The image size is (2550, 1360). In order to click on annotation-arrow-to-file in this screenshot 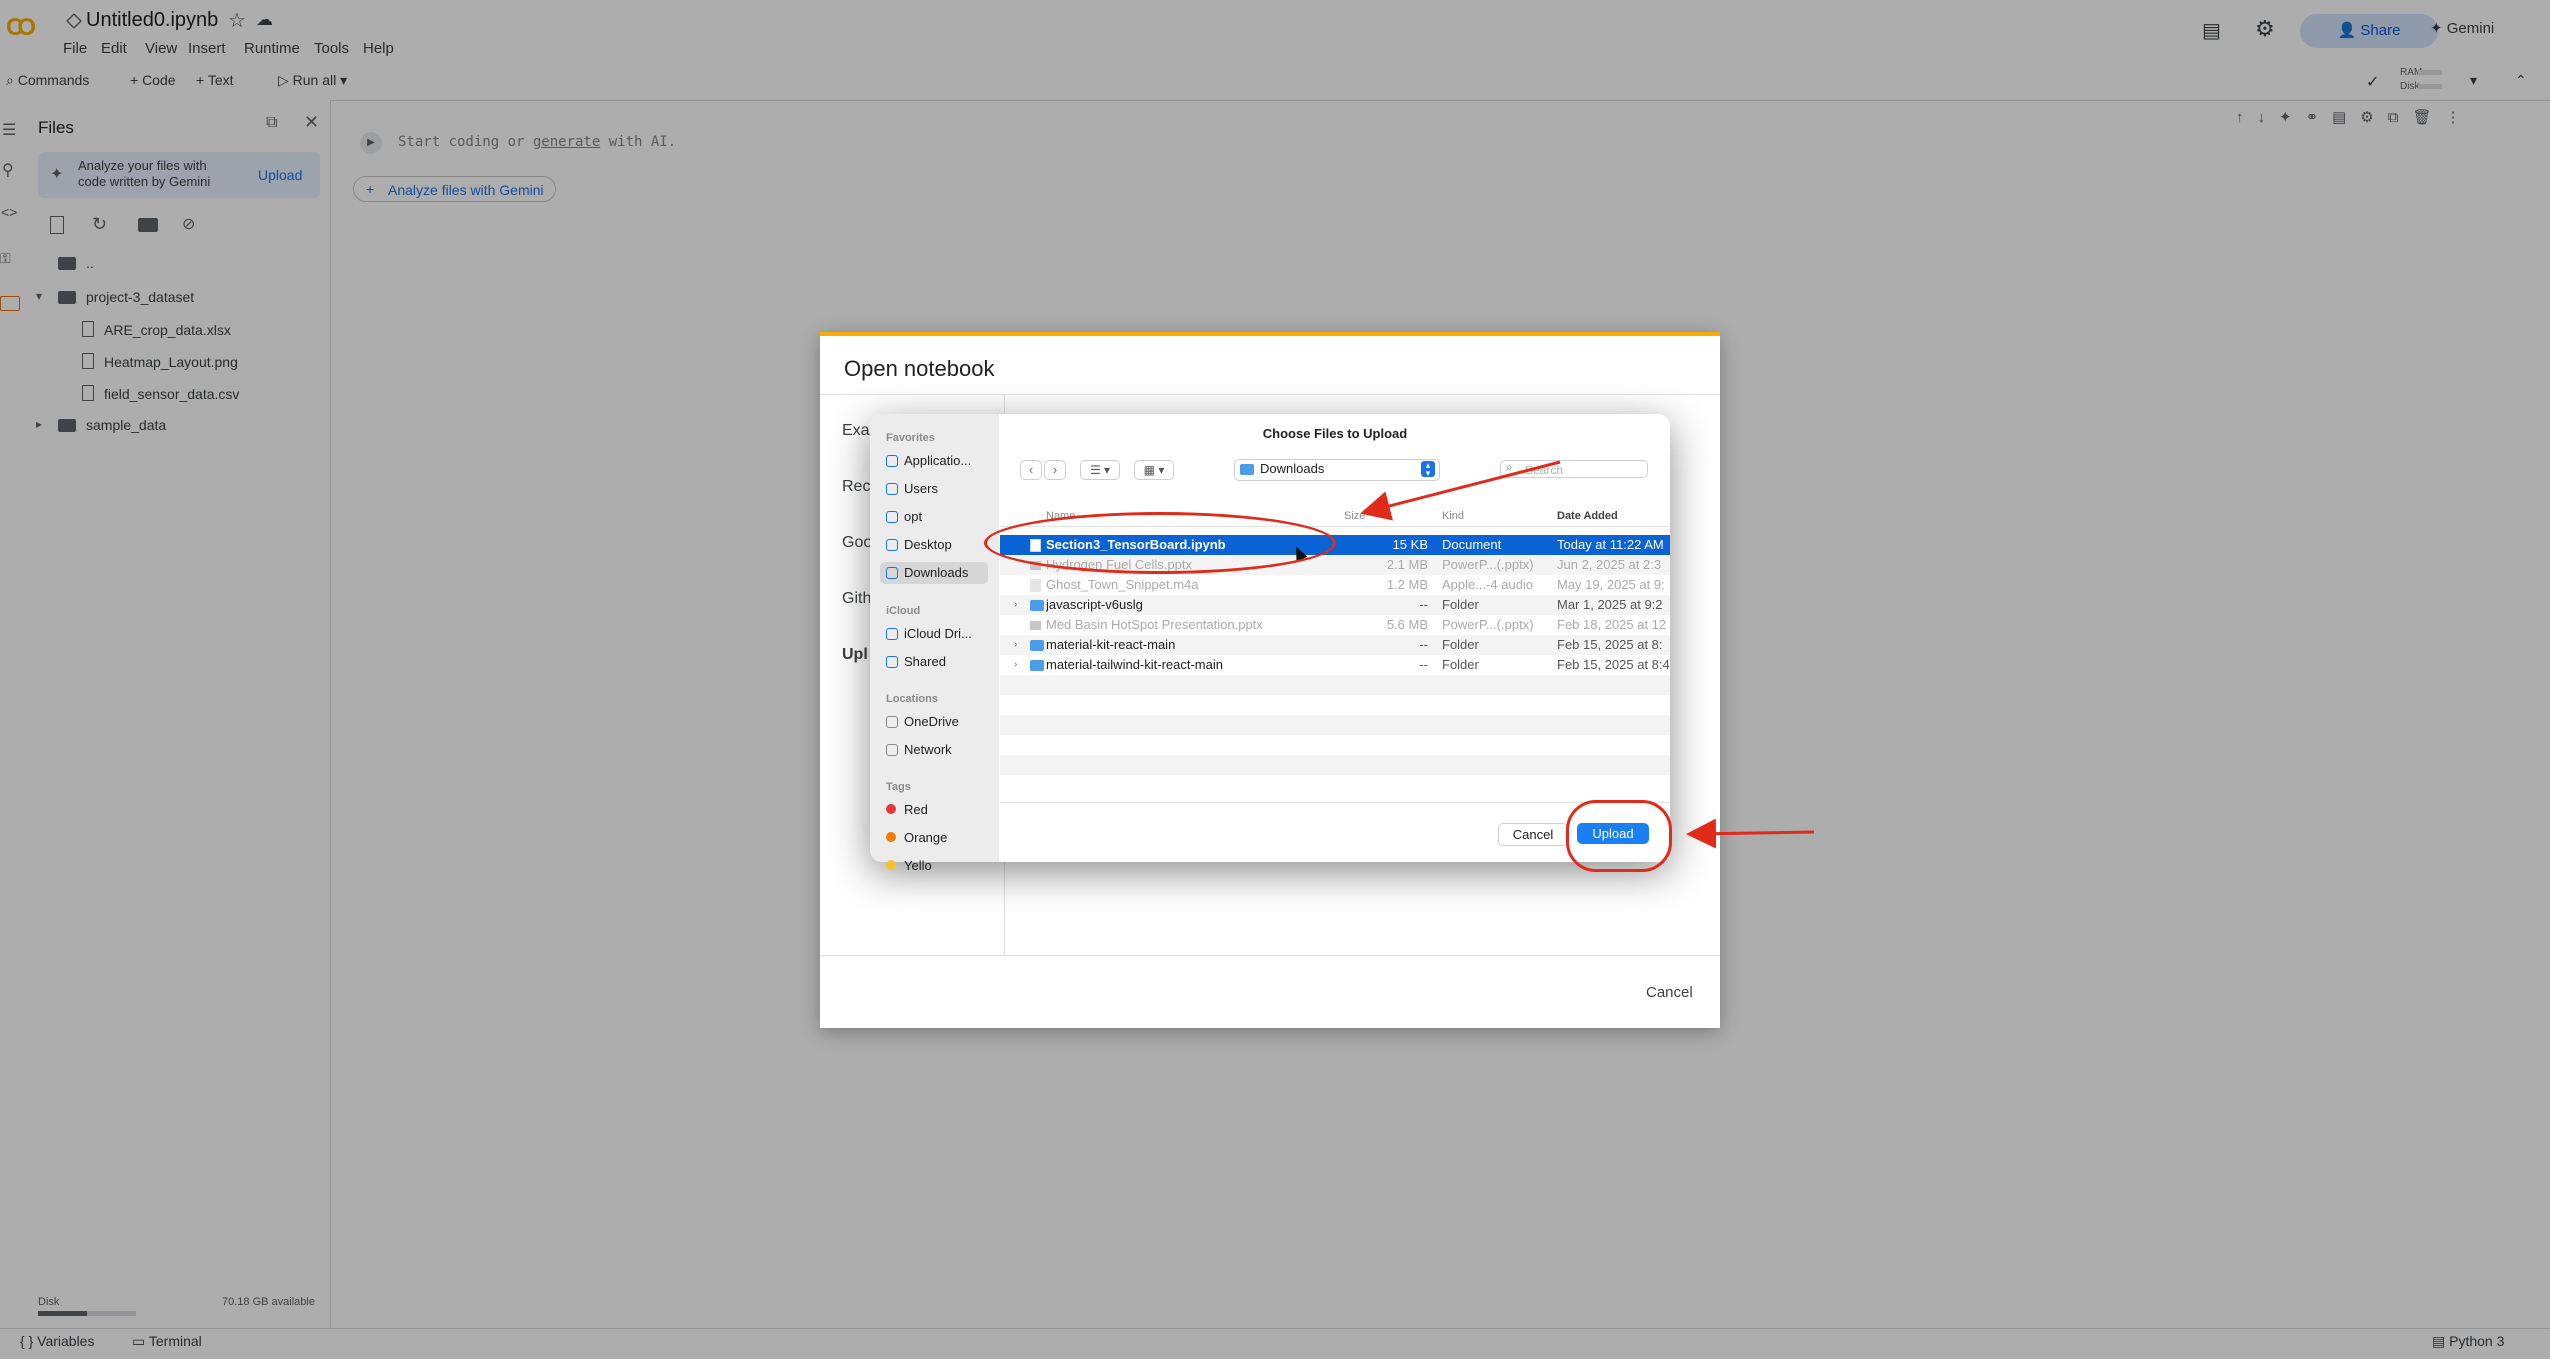, I will do `click(1460, 490)`.